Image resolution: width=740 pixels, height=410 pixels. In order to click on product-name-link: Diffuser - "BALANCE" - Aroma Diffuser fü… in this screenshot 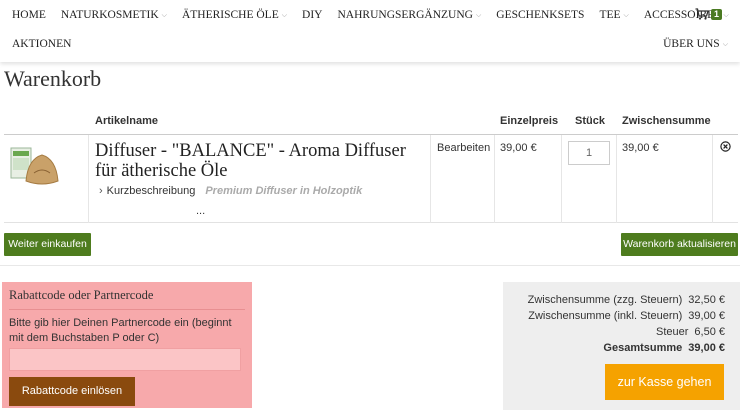, I will do `click(260, 161)`.